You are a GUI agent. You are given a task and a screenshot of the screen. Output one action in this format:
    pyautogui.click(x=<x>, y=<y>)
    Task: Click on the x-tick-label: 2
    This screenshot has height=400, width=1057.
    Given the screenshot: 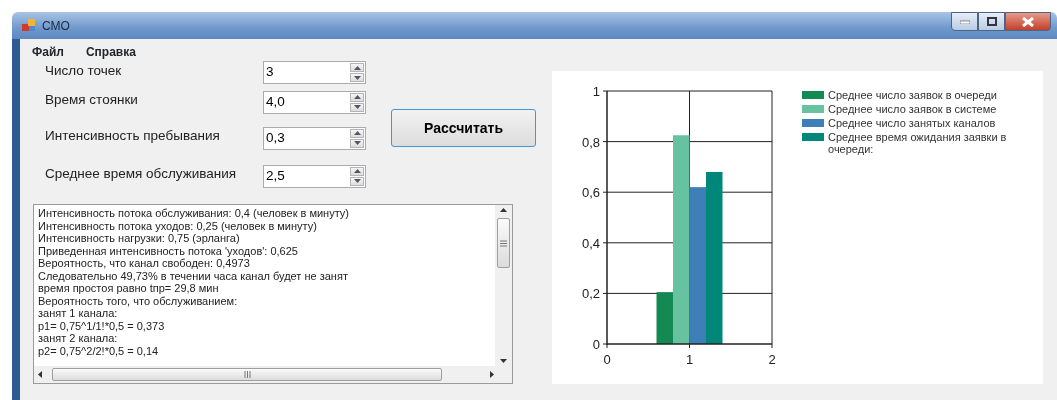 What is the action you would take?
    pyautogui.click(x=772, y=359)
    